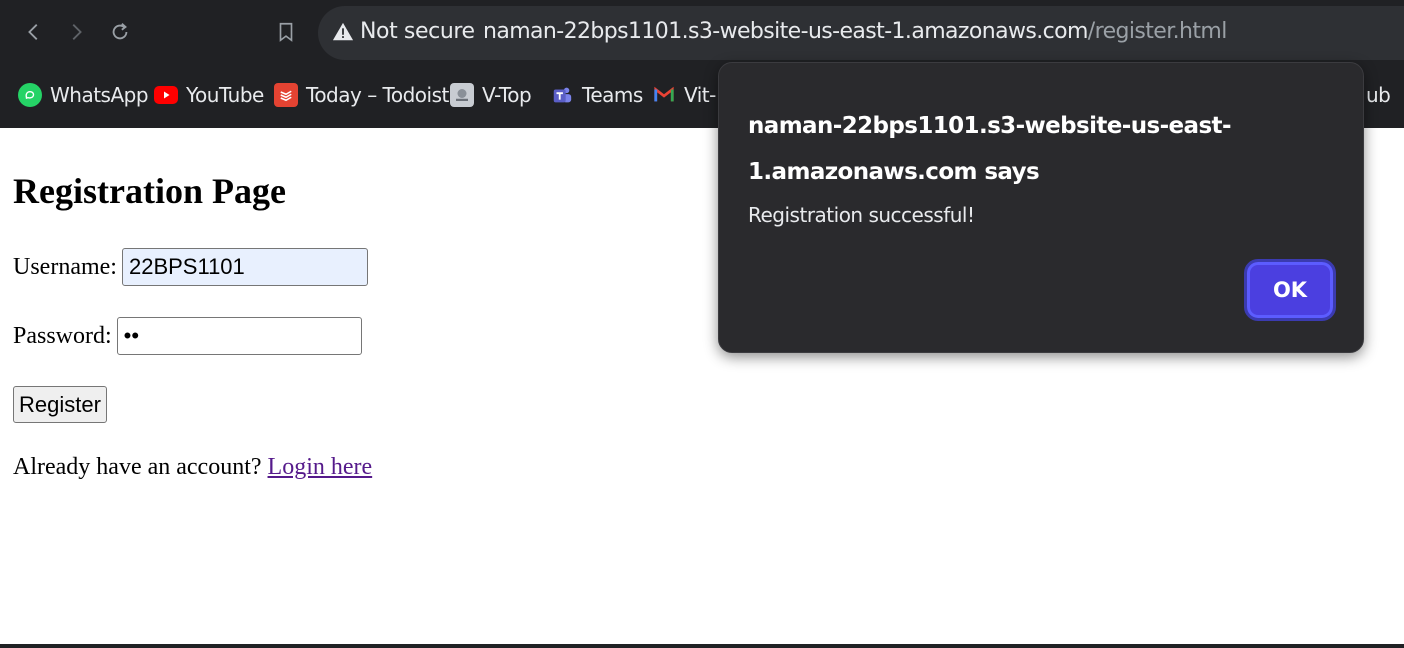 The height and width of the screenshot is (648, 1404). Describe the element at coordinates (286, 95) in the screenshot. I see `todoist-icon` at that location.